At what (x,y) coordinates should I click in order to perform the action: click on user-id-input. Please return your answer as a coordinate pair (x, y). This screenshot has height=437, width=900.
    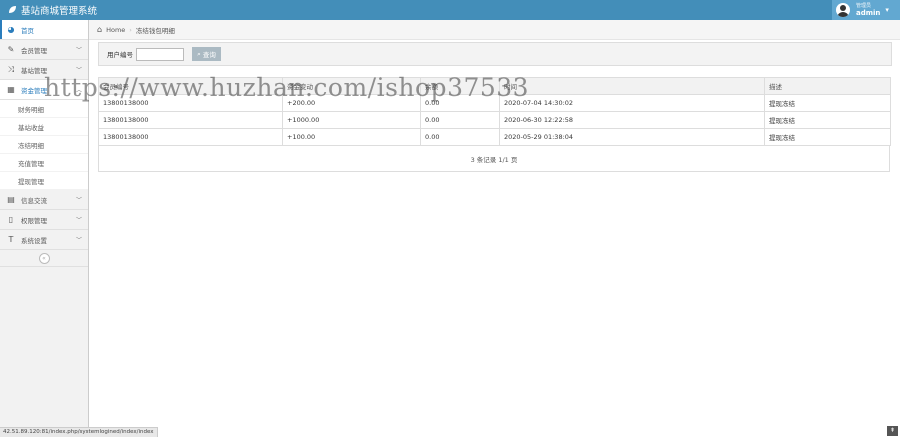
    Looking at the image, I should click on (160, 54).